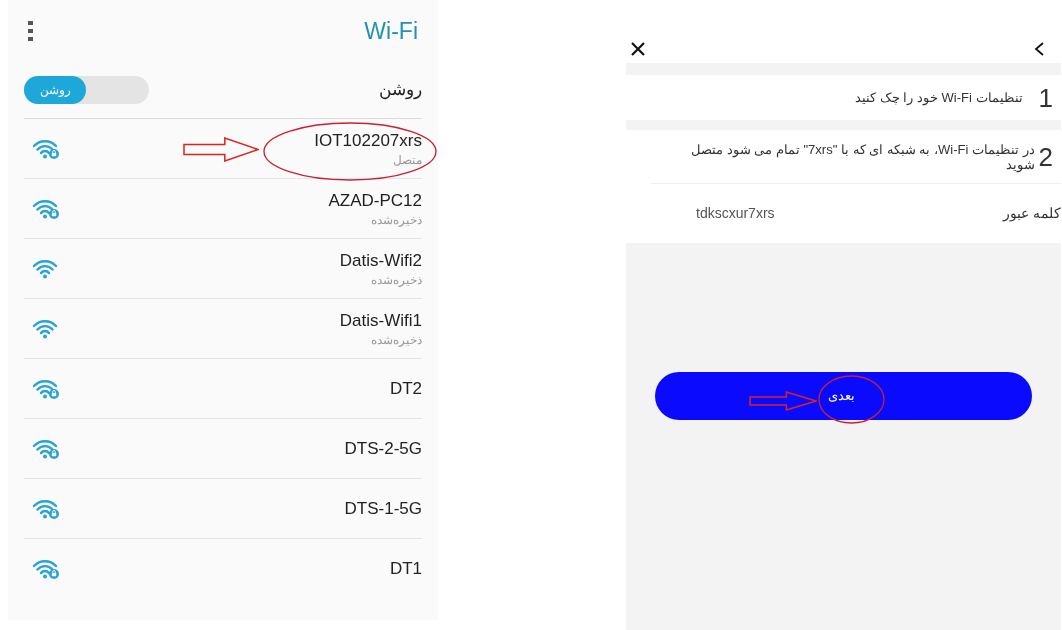 This screenshot has height=630, width=1062. I want to click on annotation-arrow, so click(783, 401).